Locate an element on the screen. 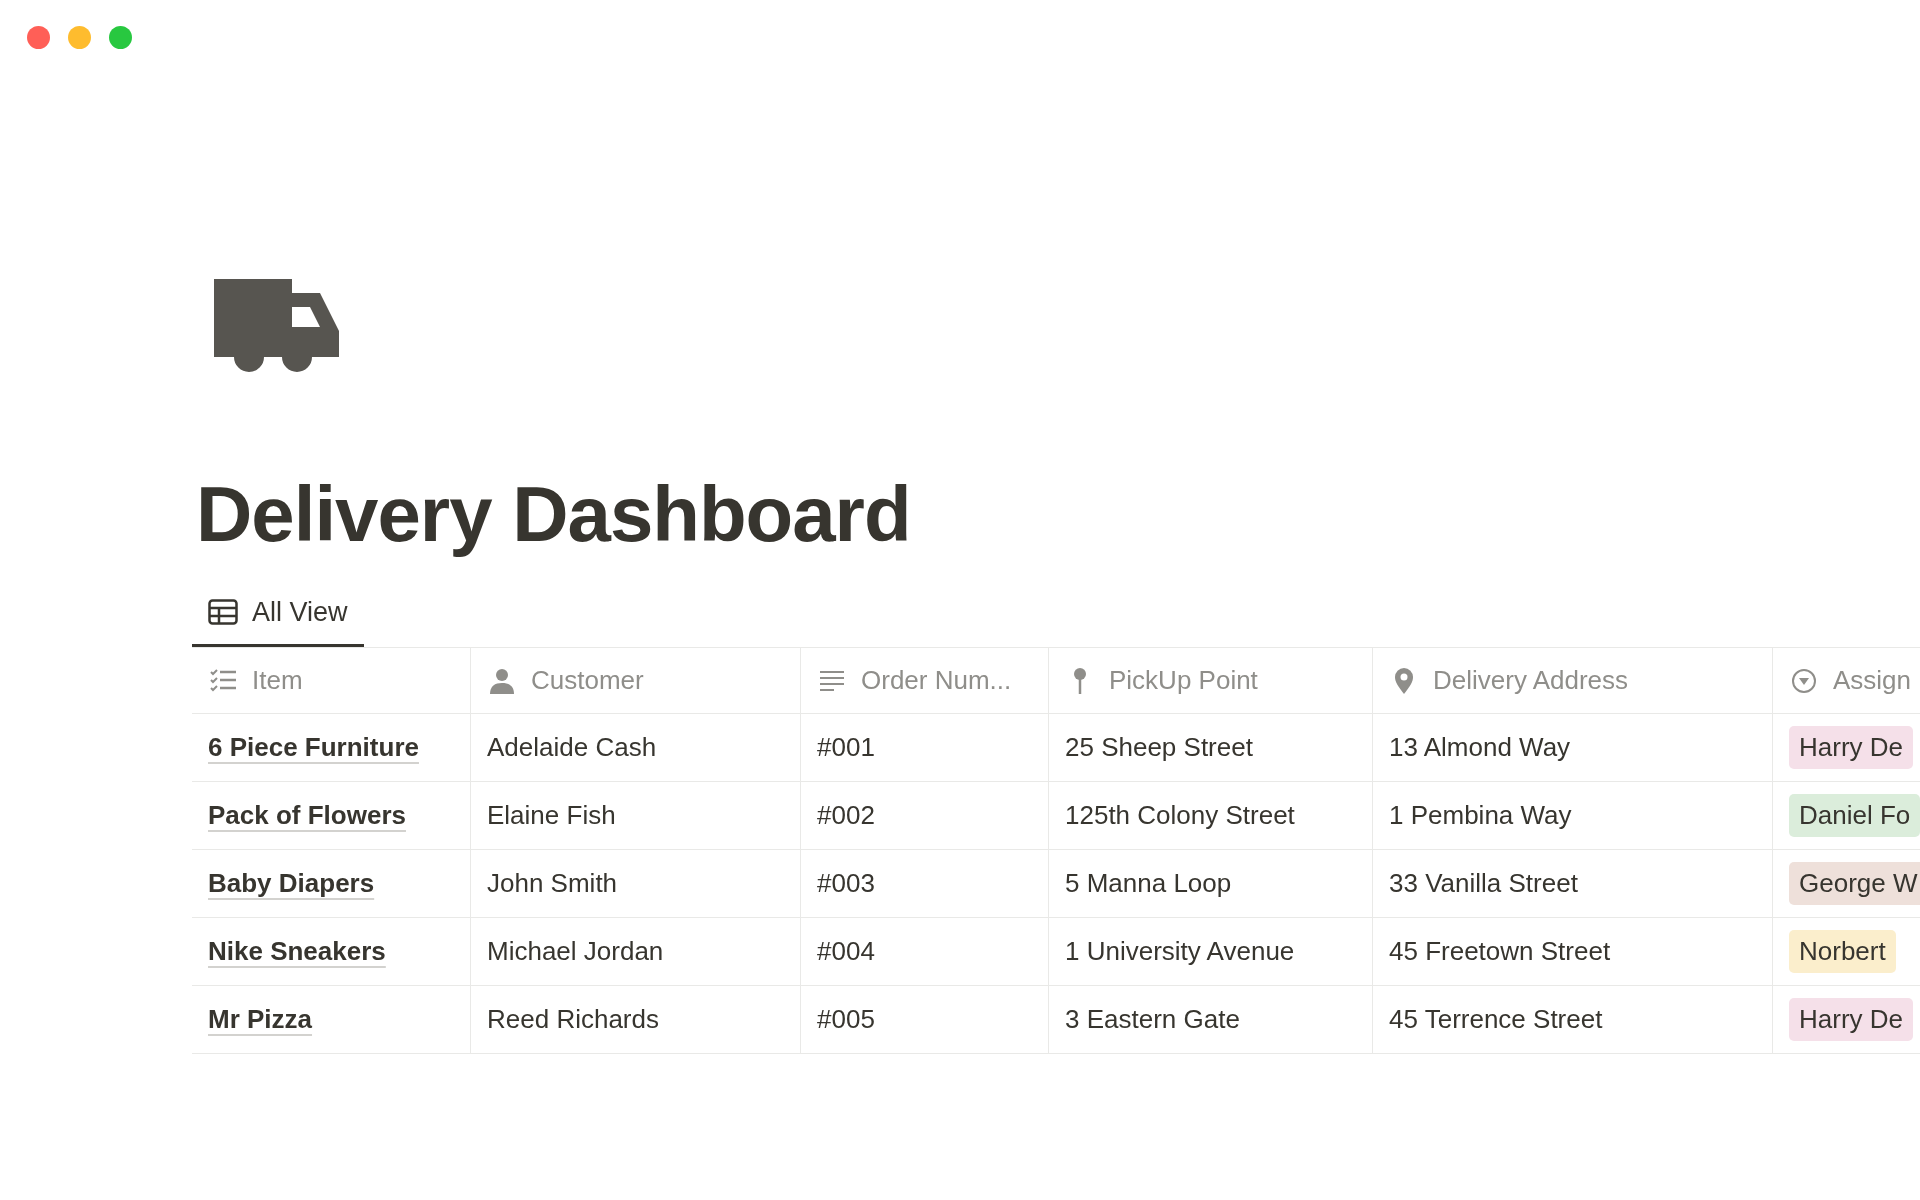  minimize-button is located at coordinates (79, 37).